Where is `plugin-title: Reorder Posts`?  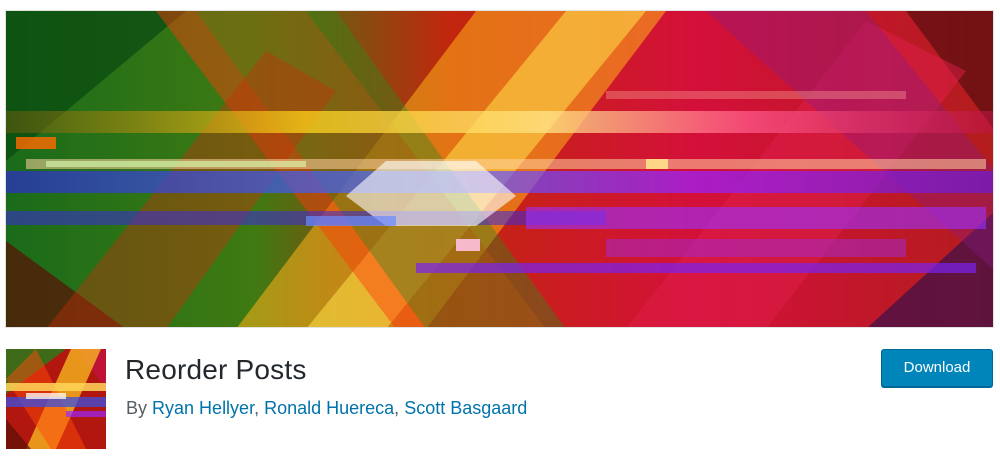
plugin-title: Reorder Posts is located at coordinates (216, 369).